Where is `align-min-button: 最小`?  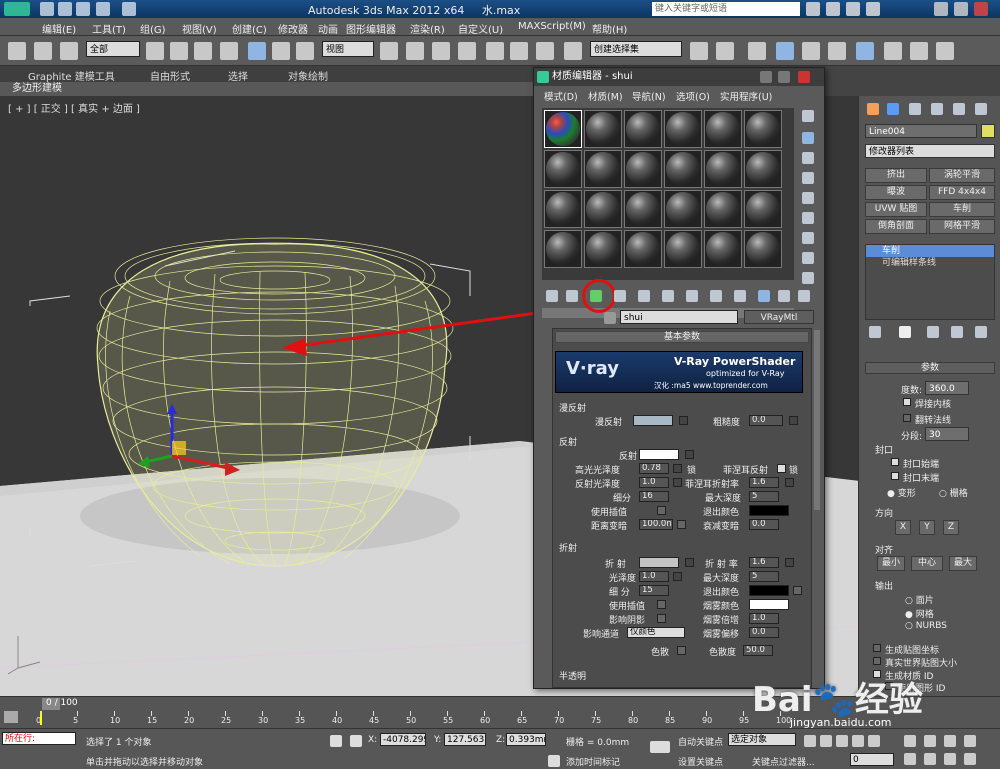 align-min-button: 最小 is located at coordinates (891, 563).